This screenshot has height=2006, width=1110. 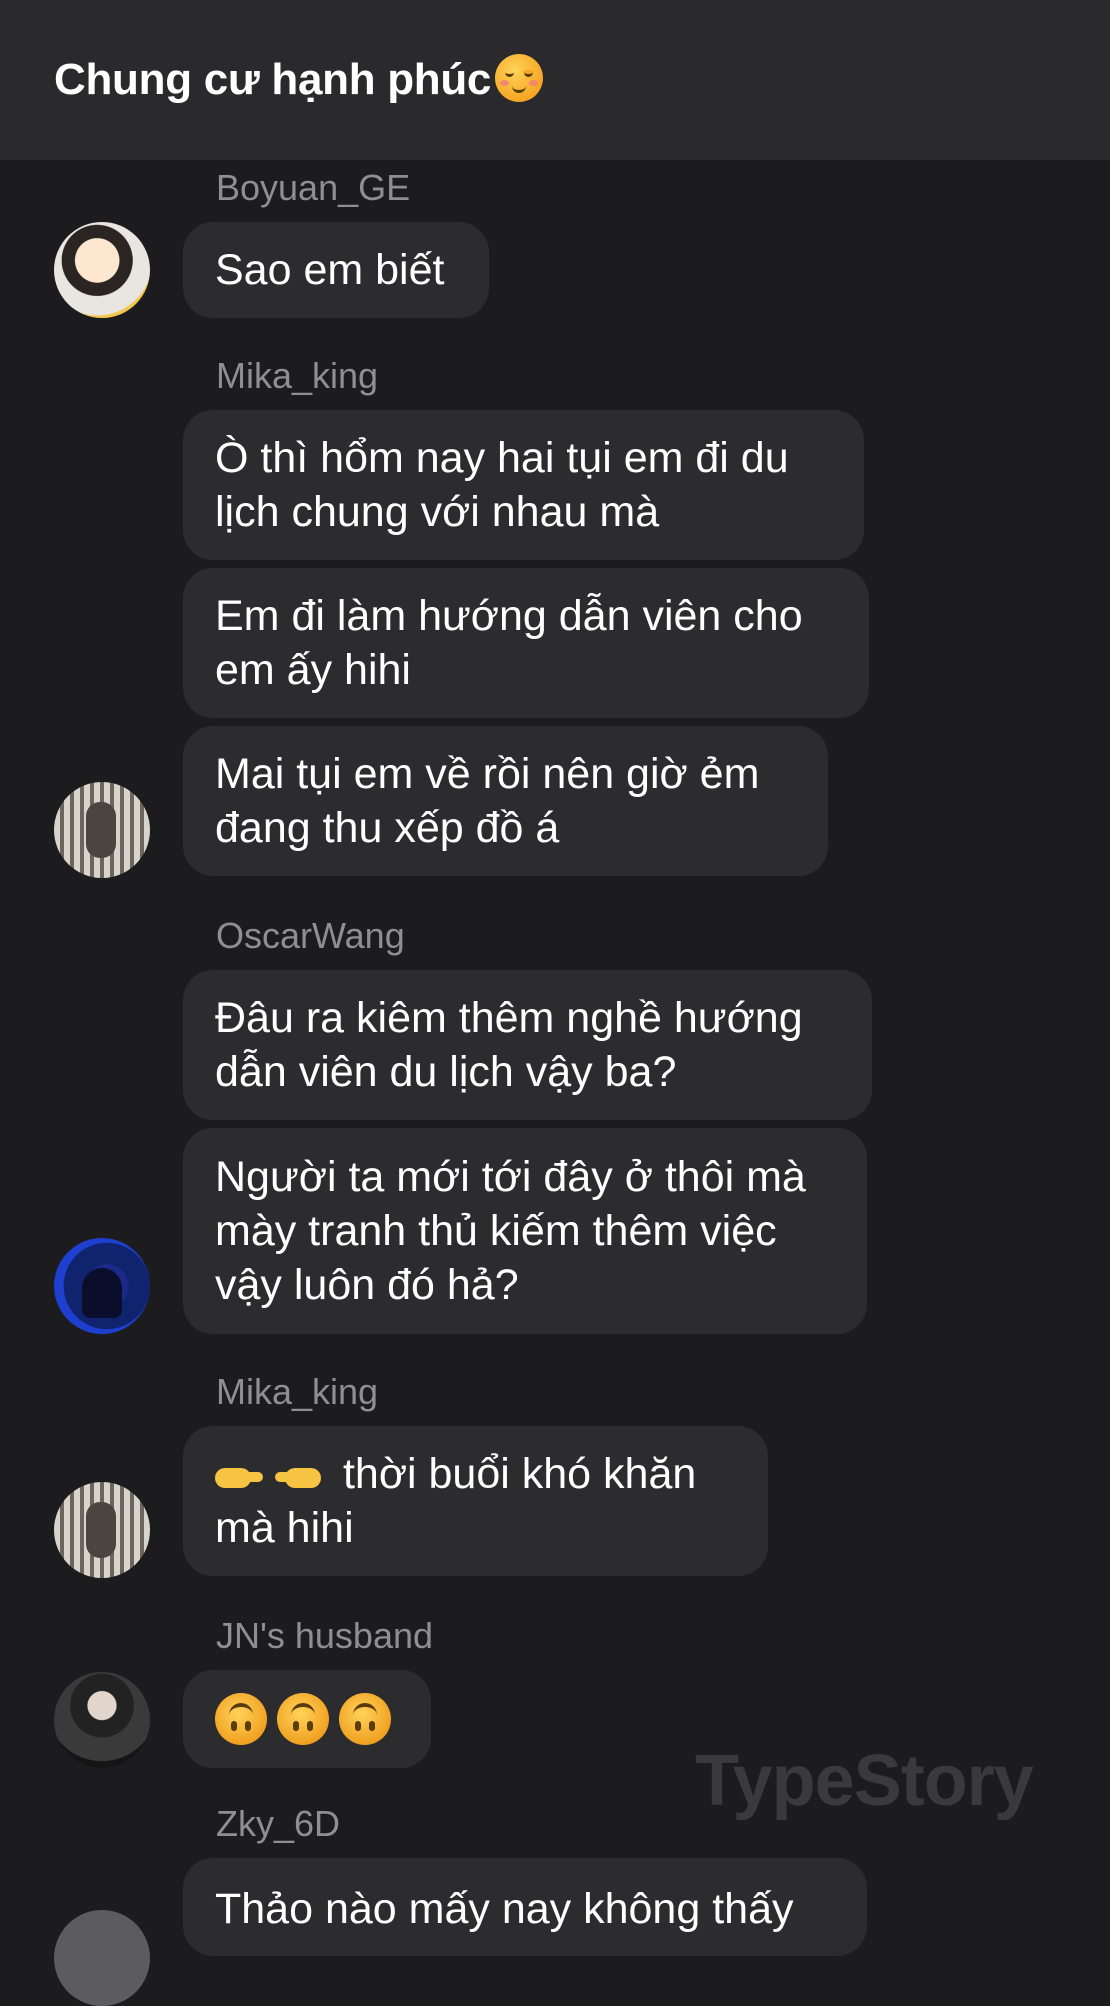 What do you see at coordinates (299, 80) in the screenshot?
I see `chat-title: Chung cư hạnh phúc` at bounding box center [299, 80].